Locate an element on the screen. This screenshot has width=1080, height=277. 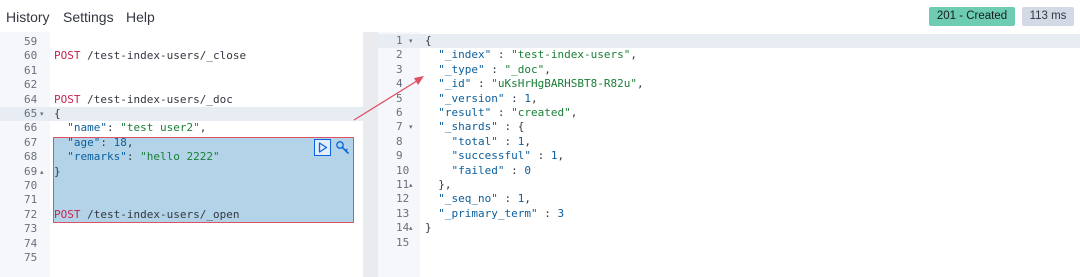
annotation-arrow-overlay is located at coordinates (388, 98).